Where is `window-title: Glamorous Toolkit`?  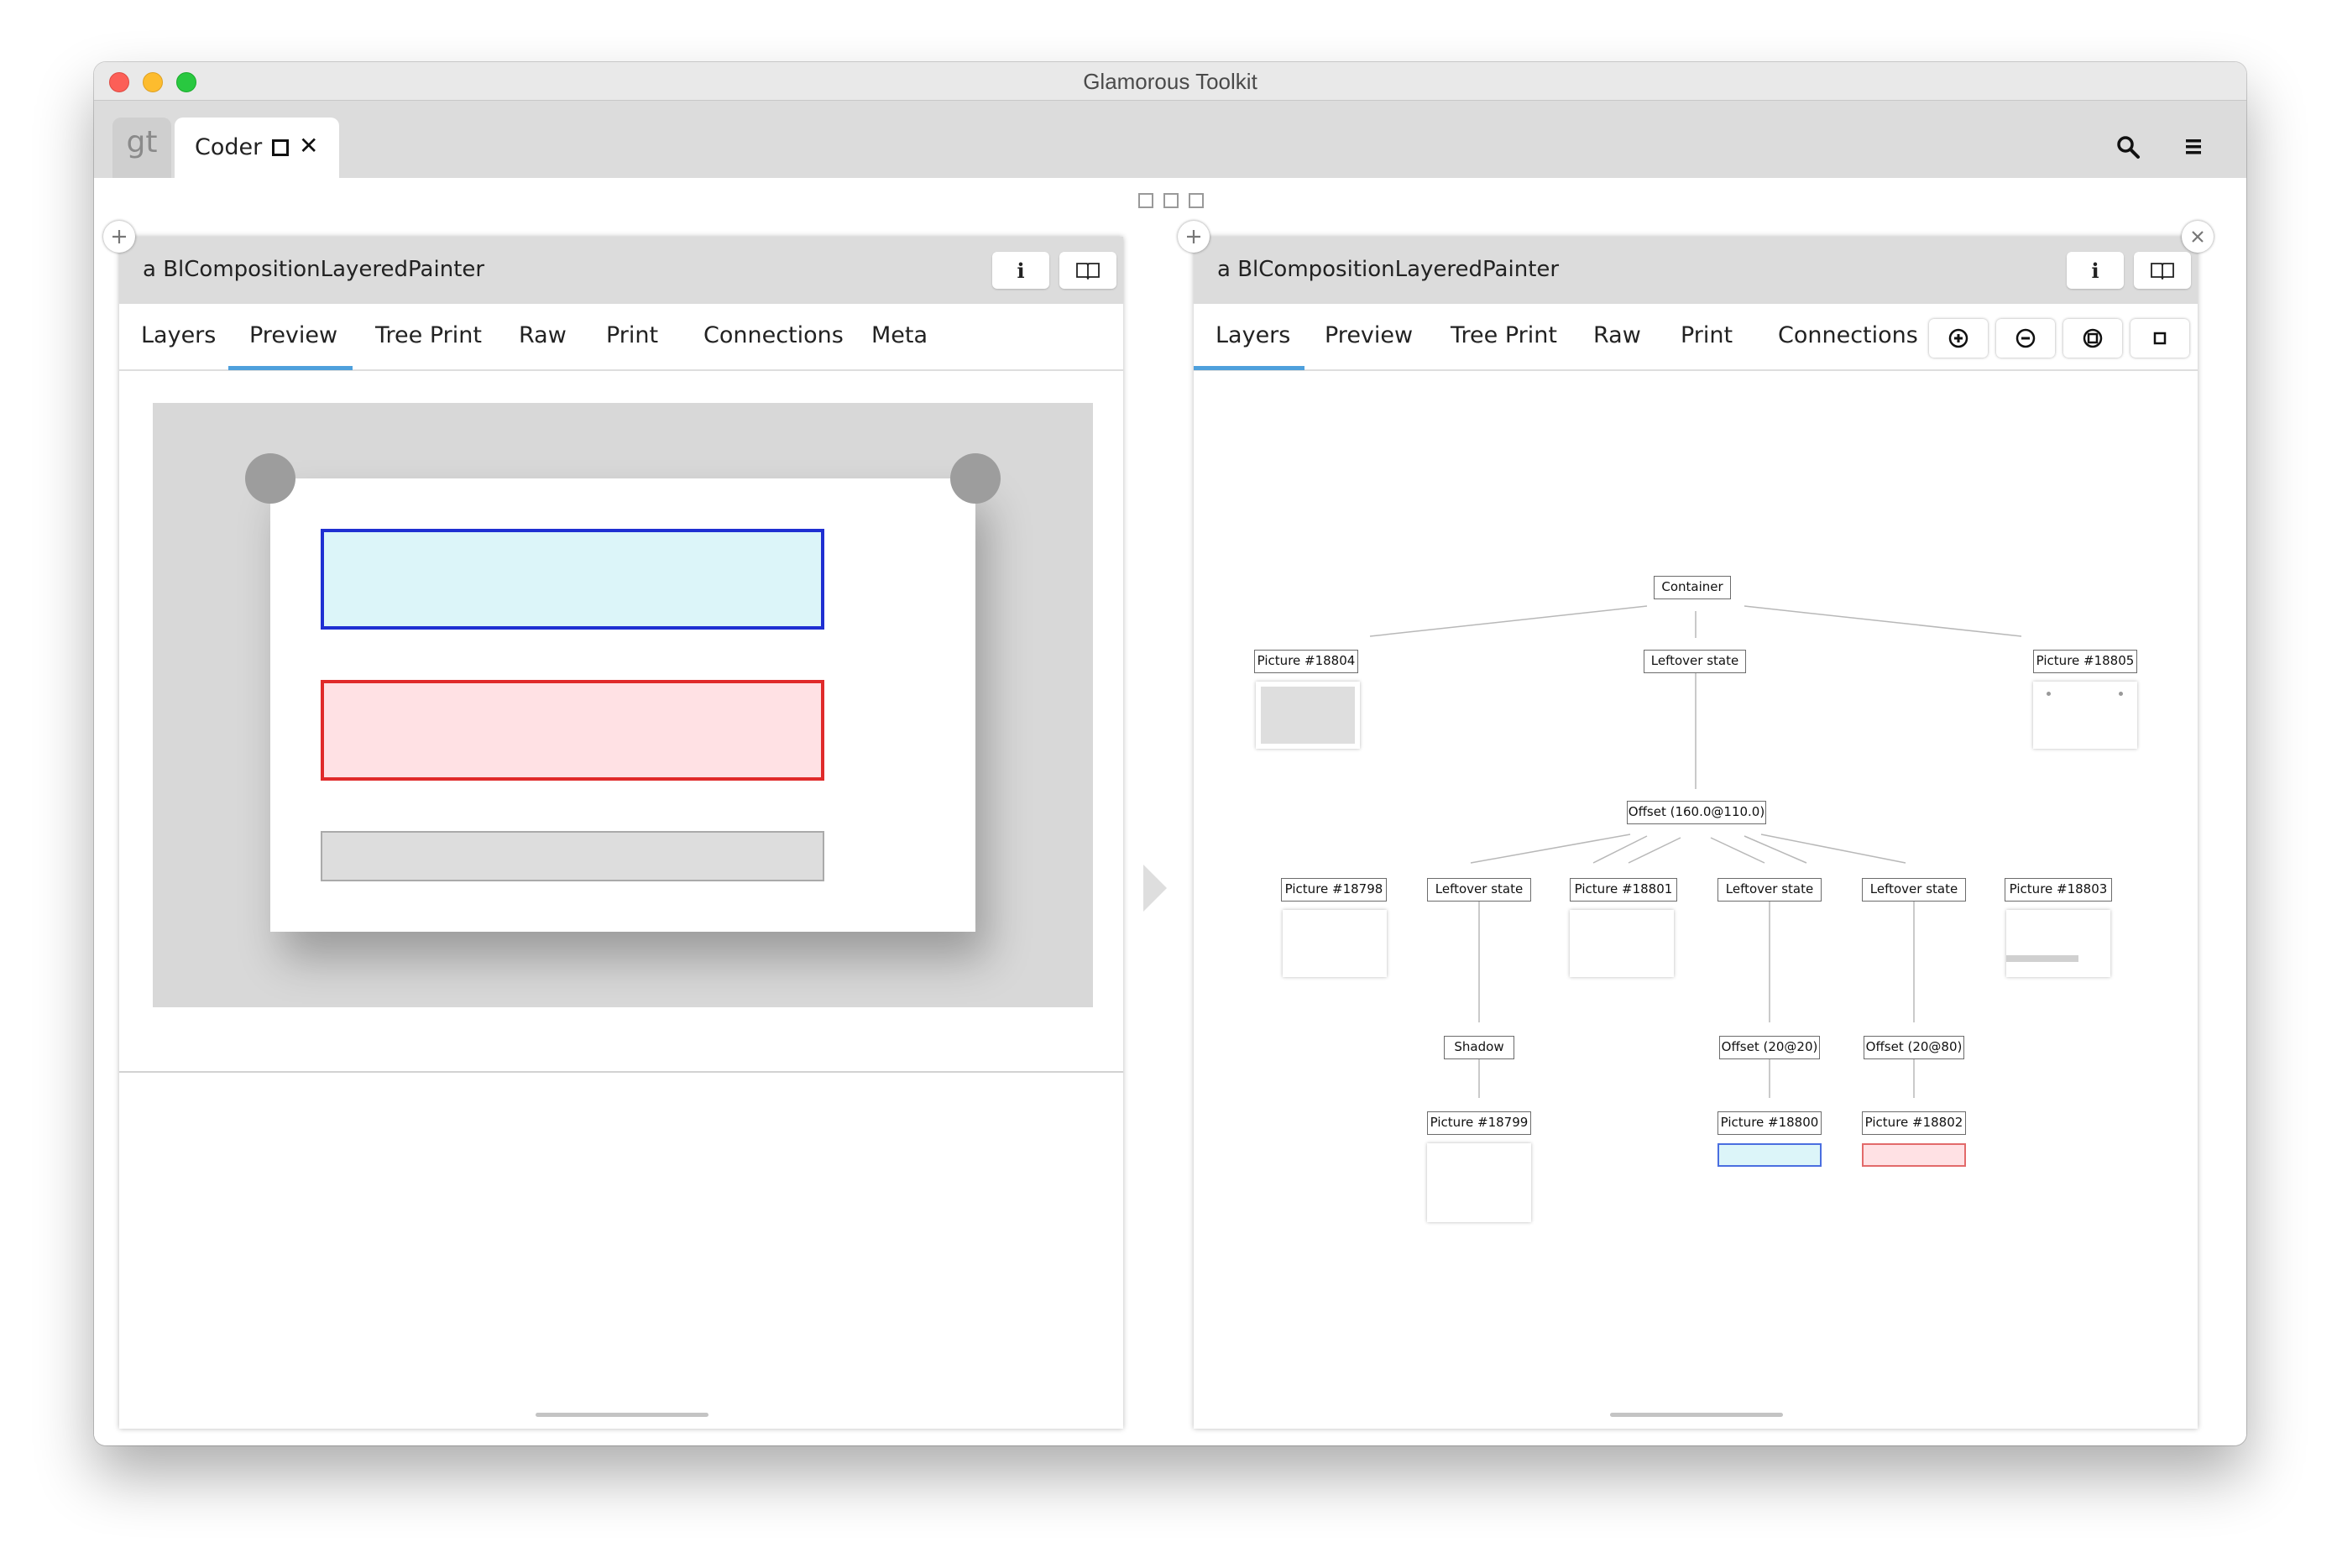
window-title: Glamorous Toolkit is located at coordinates (1170, 81).